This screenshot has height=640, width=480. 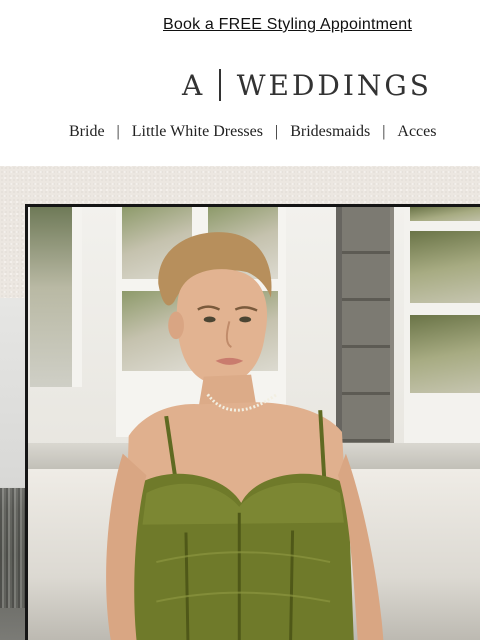 I want to click on logo-wordmark: WEDDINGS, so click(x=334, y=85).